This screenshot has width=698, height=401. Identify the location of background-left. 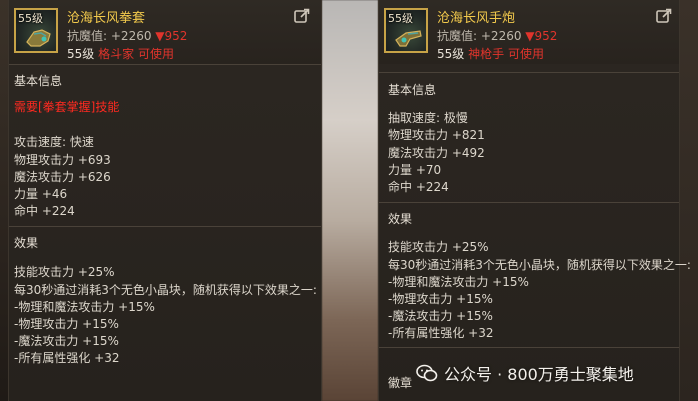
(4, 200).